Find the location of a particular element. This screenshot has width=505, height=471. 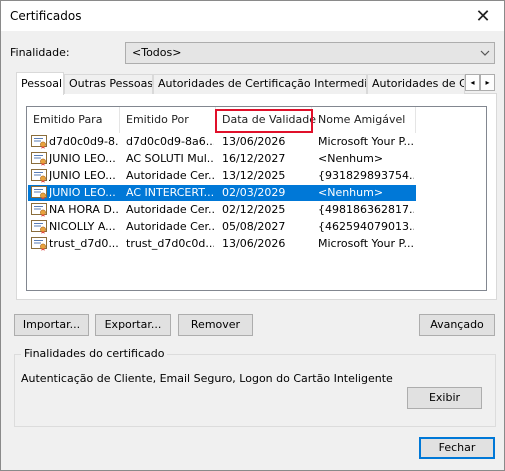

window-title: Certificados is located at coordinates (46, 16).